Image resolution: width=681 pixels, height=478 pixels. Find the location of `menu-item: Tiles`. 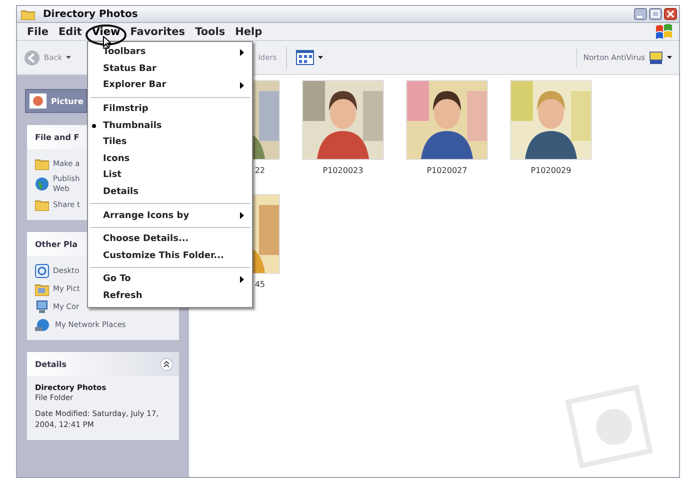

menu-item: Tiles is located at coordinates (170, 142).